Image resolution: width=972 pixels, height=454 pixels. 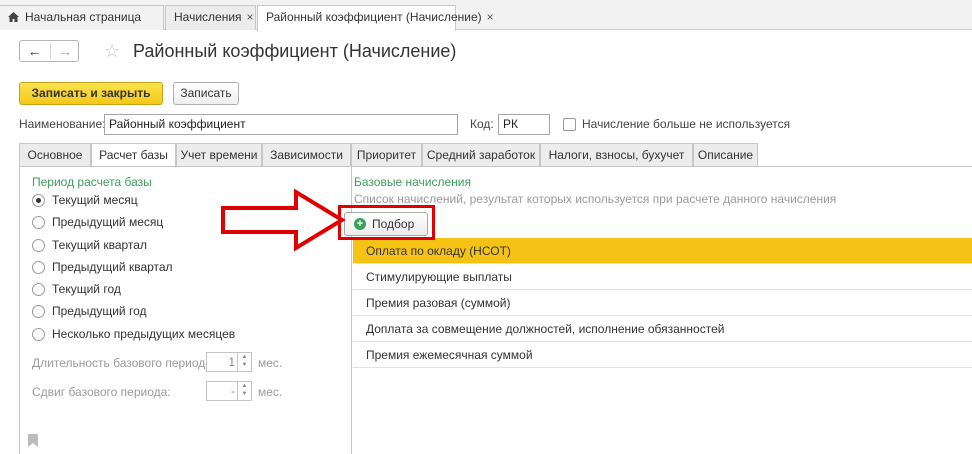 I want to click on code-label: Код:, so click(x=482, y=124).